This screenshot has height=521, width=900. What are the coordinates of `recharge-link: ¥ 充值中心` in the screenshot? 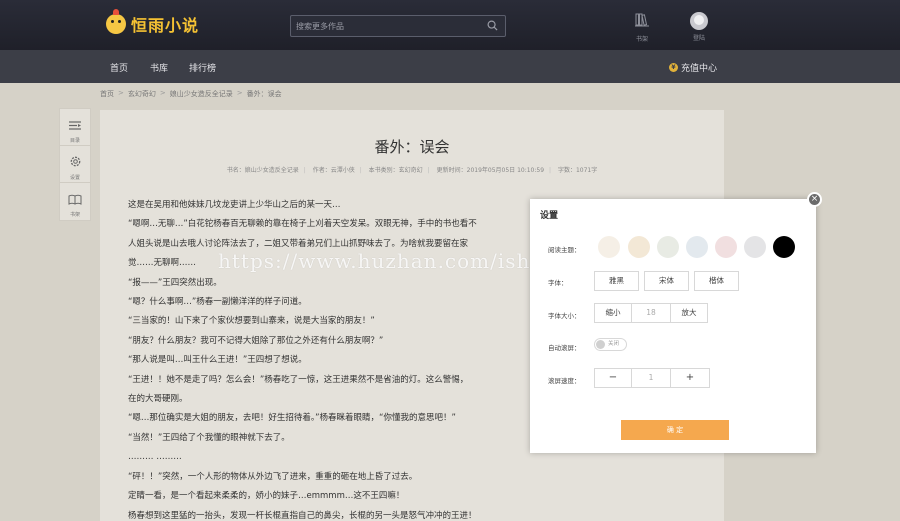 It's located at (693, 67).